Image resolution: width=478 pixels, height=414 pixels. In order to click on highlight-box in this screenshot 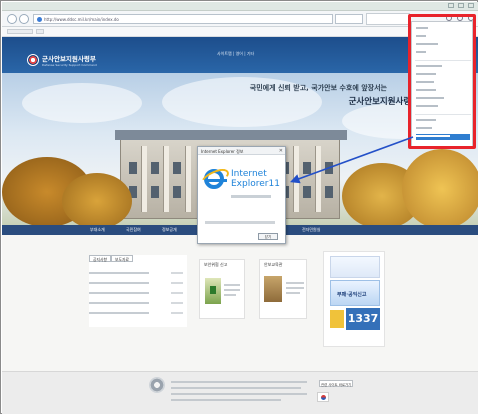, I will do `click(442, 81)`.